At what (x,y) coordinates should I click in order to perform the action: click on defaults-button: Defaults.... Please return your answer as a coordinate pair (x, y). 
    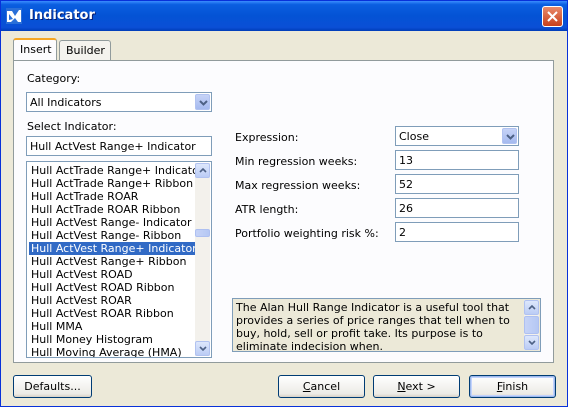
    Looking at the image, I should click on (52, 386).